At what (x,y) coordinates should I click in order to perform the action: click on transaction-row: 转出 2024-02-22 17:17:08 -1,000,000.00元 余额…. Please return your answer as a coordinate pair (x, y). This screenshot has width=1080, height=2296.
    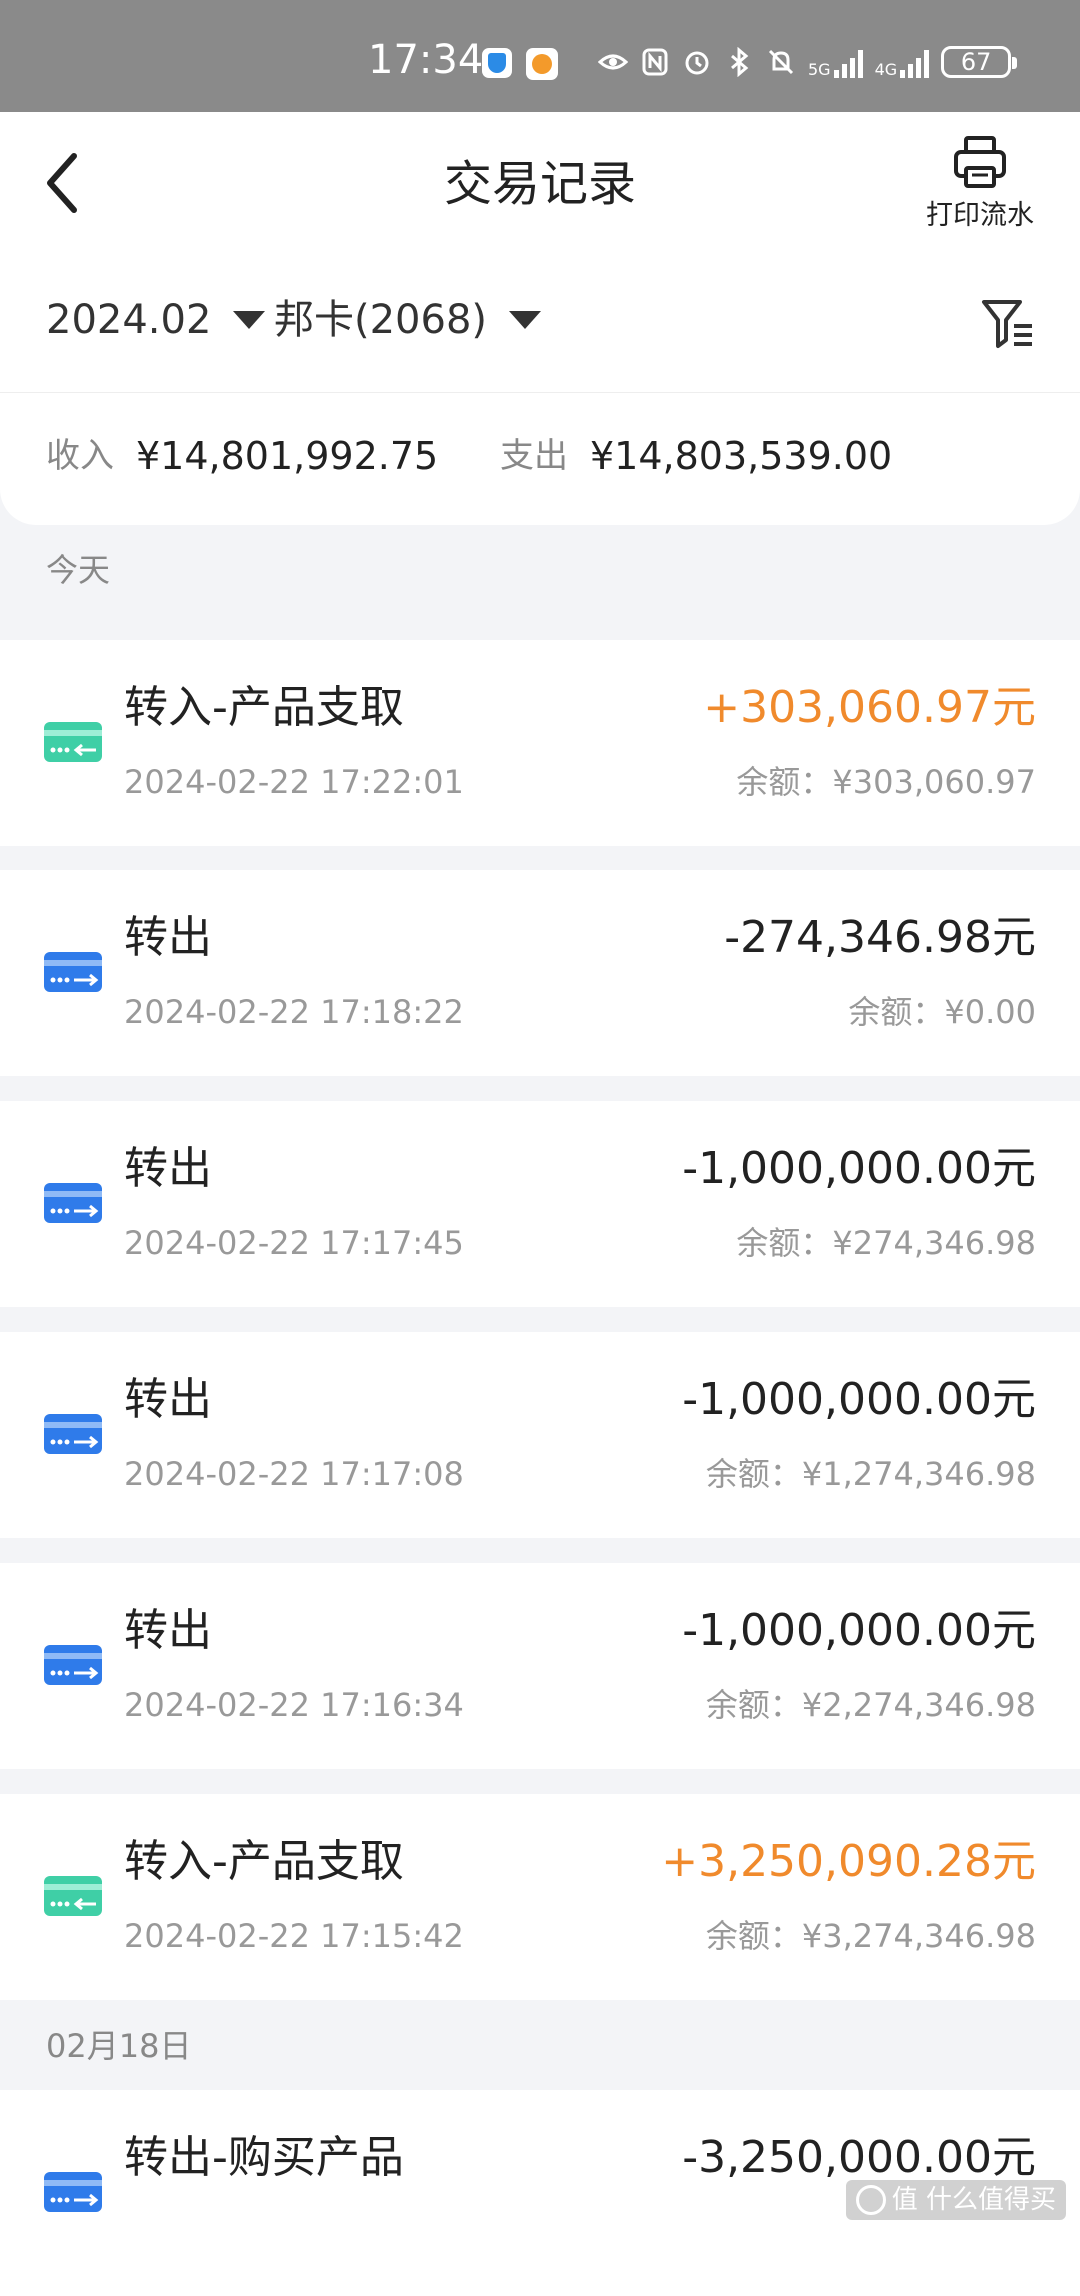
    Looking at the image, I should click on (540, 1435).